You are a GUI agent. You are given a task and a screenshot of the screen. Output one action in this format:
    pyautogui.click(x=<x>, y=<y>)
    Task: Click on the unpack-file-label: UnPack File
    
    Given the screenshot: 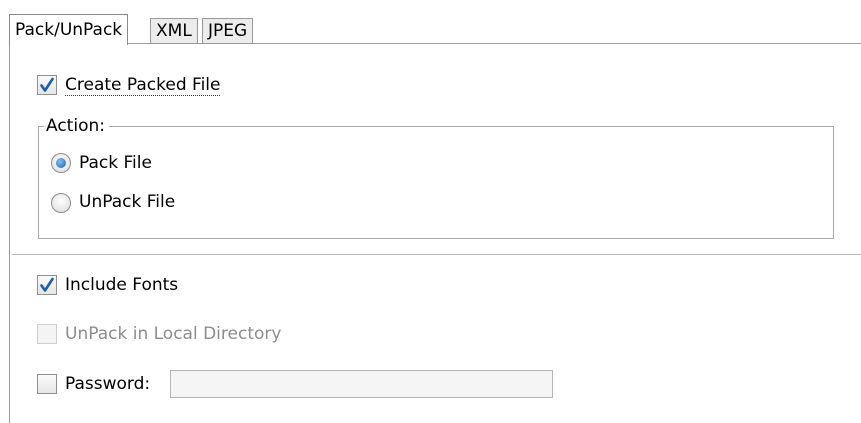 What is the action you would take?
    pyautogui.click(x=127, y=202)
    